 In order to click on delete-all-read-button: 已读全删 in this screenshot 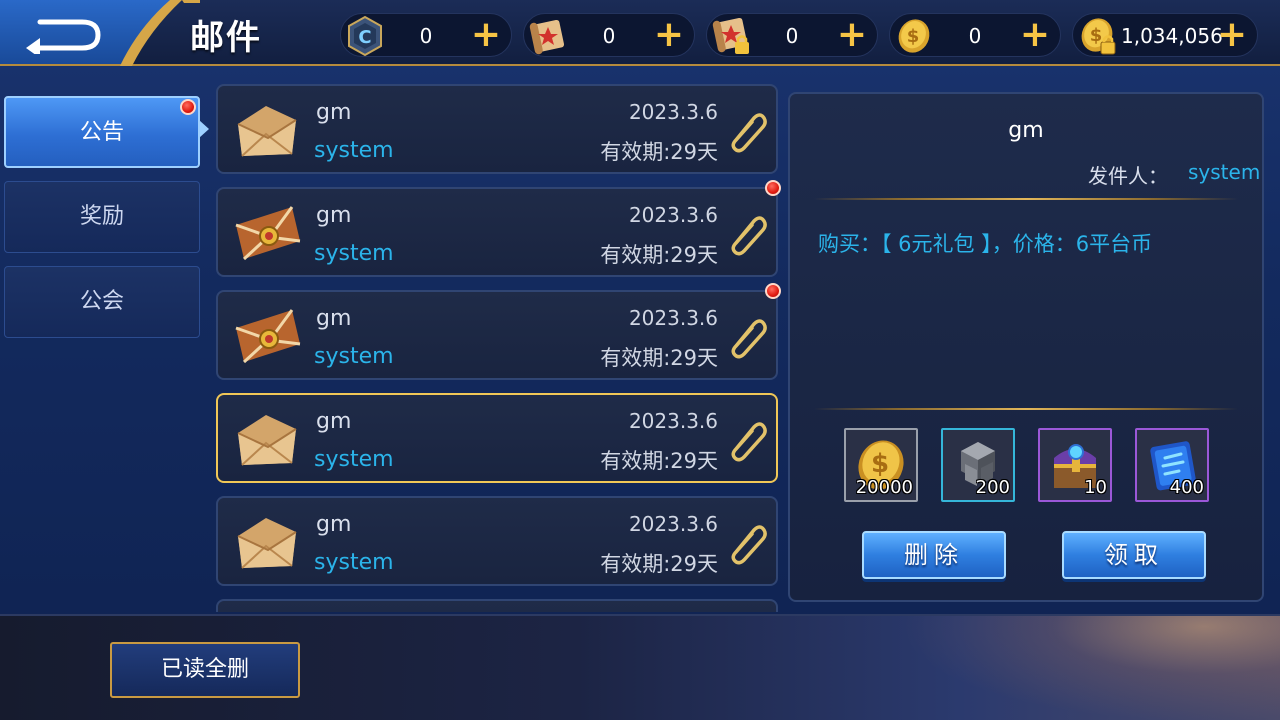, I will do `click(205, 670)`.